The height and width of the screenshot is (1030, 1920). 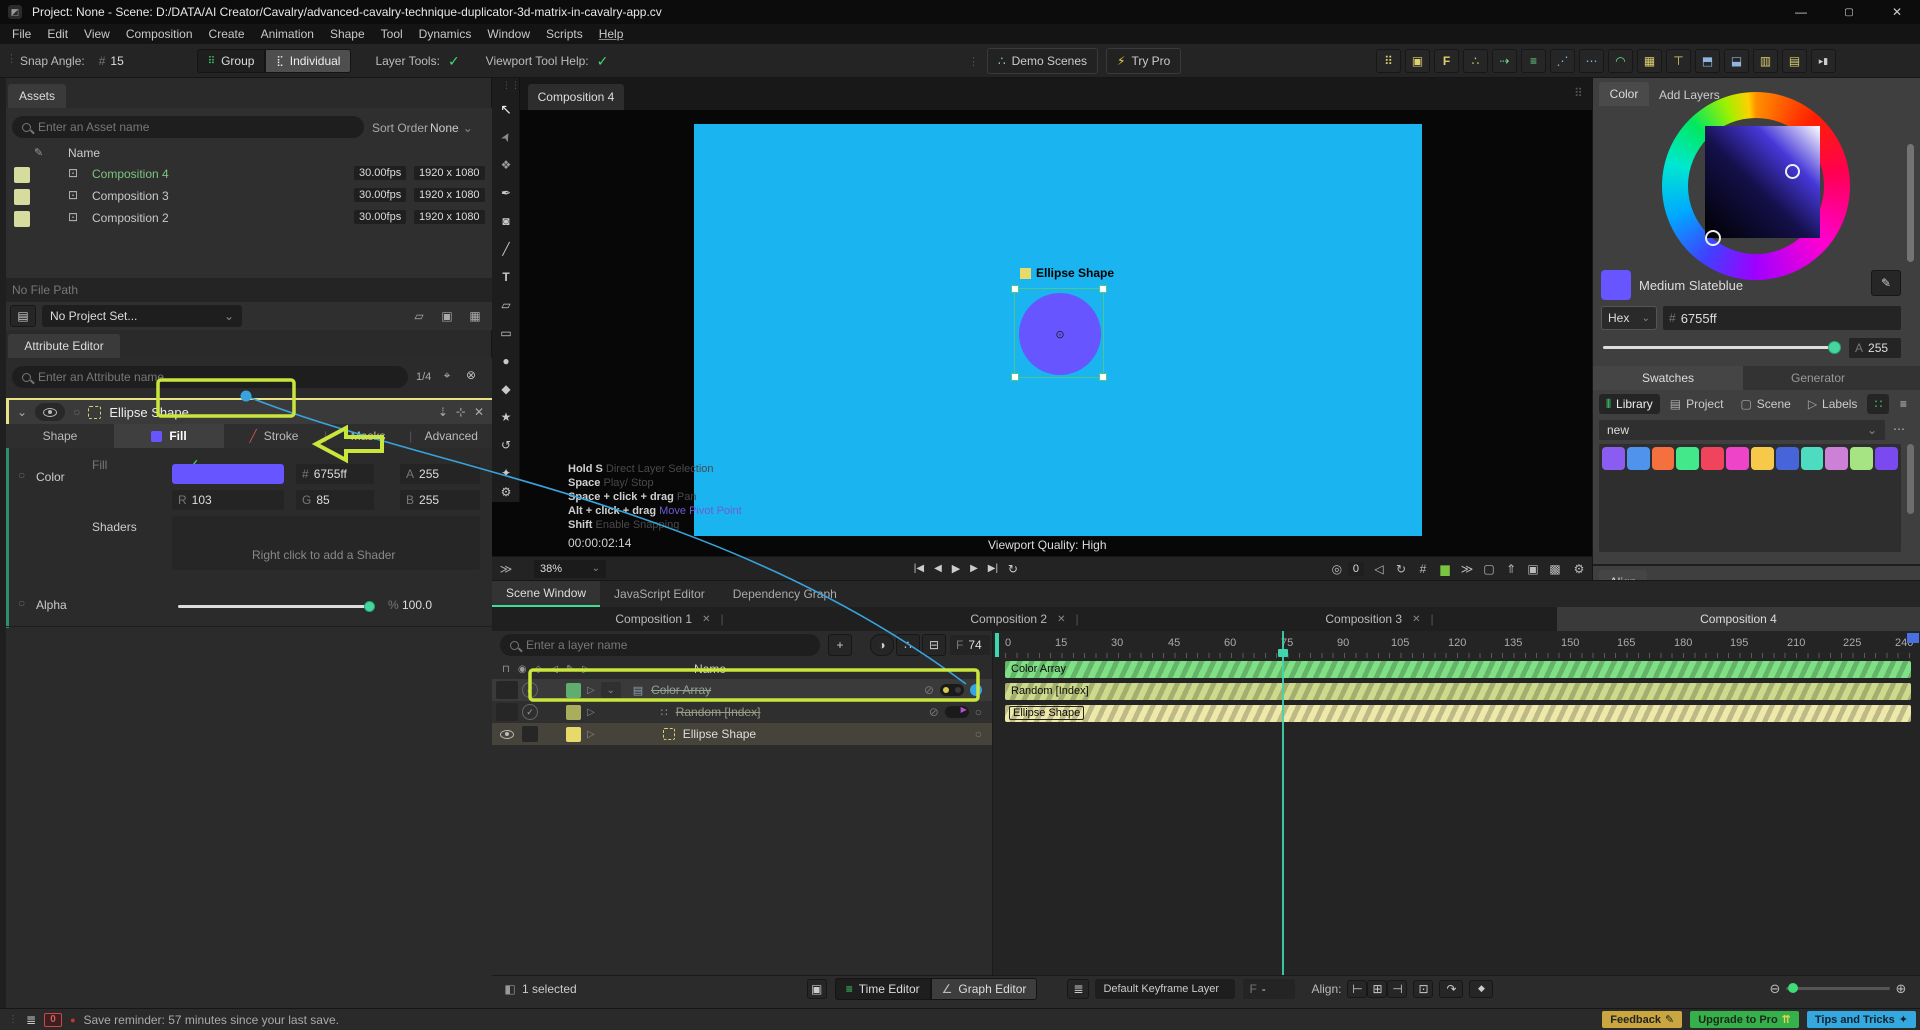 What do you see at coordinates (1668, 378) in the screenshot?
I see `tab-swatches: Swatches` at bounding box center [1668, 378].